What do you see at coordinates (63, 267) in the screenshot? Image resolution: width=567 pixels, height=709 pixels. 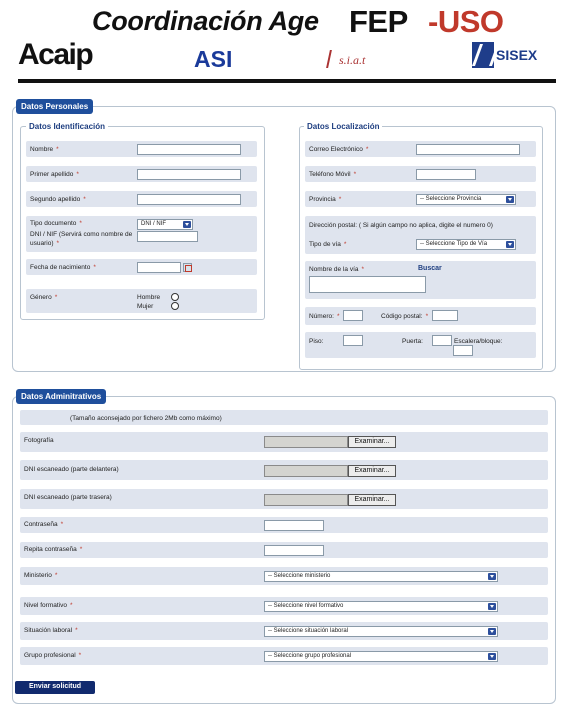 I see `fecha-nacimiento-label: Fecha de nacimiento *` at bounding box center [63, 267].